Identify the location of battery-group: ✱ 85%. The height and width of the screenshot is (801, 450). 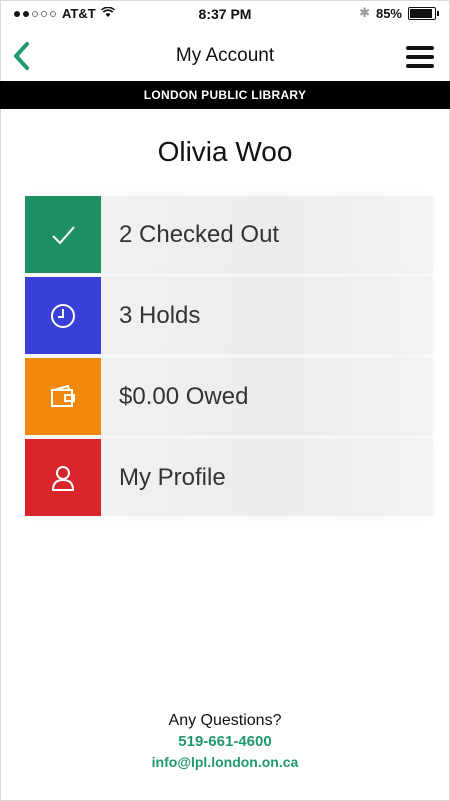
(399, 13).